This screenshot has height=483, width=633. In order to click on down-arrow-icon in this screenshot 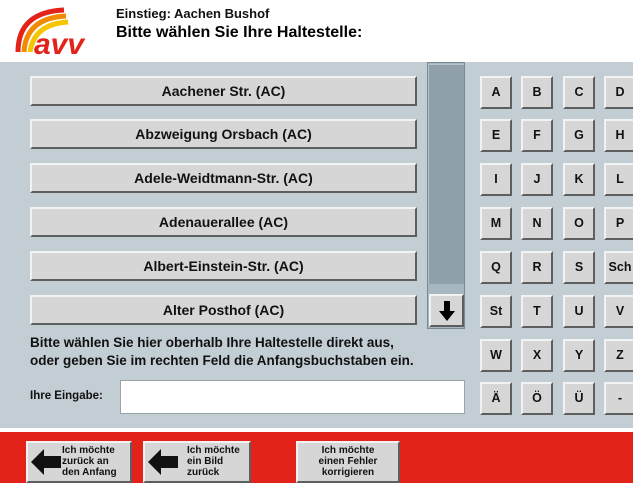, I will do `click(446, 310)`.